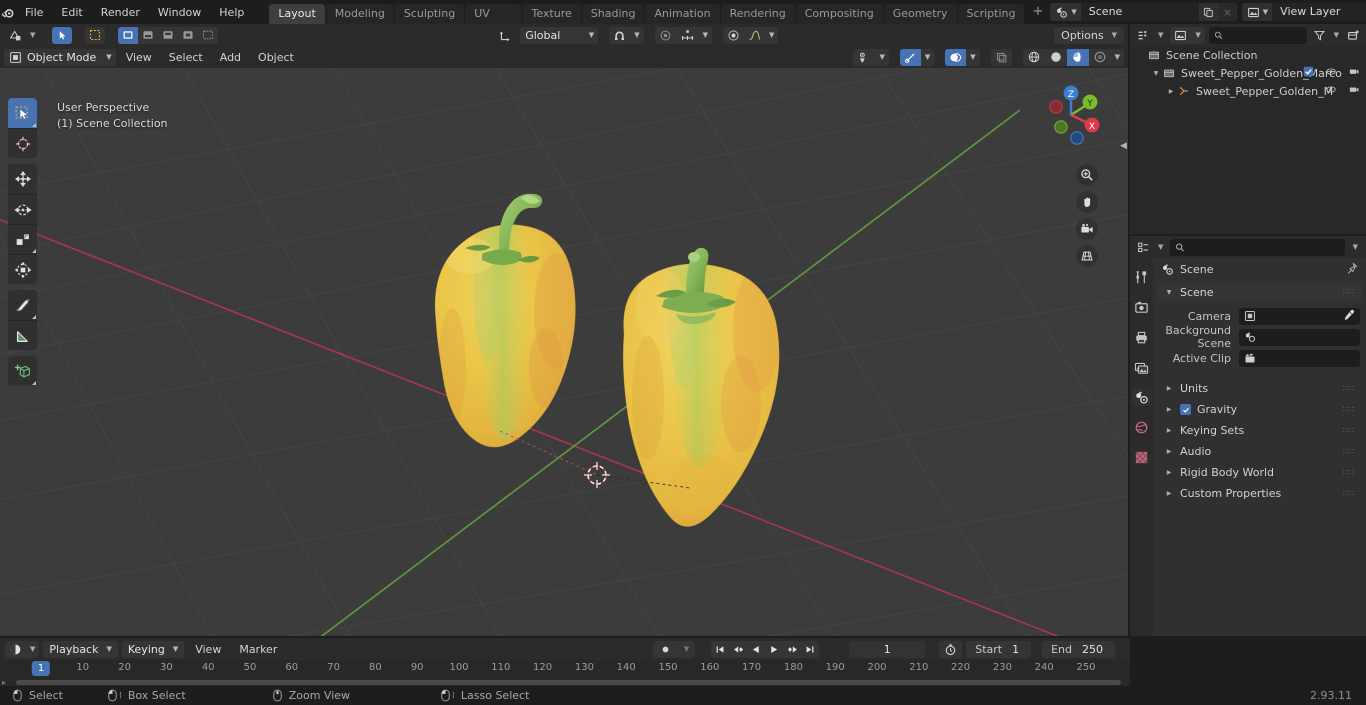 The height and width of the screenshot is (705, 1366). What do you see at coordinates (1142, 457) in the screenshot?
I see `texture-tab` at bounding box center [1142, 457].